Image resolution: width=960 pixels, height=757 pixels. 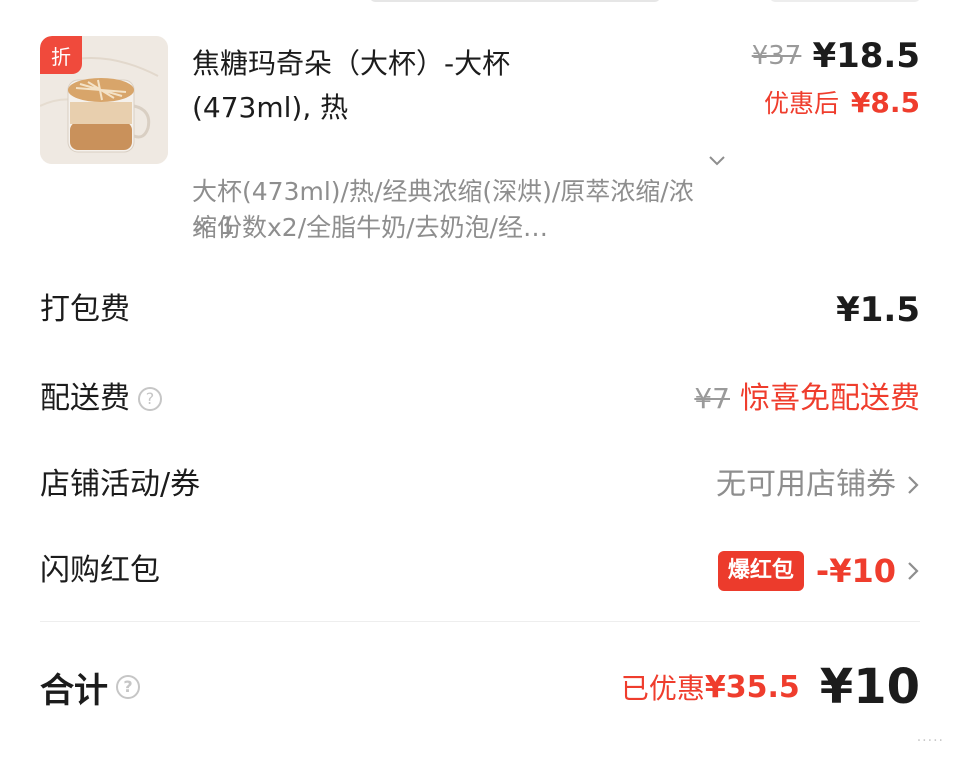 I want to click on delivery-original-fee: ¥7, so click(x=712, y=398).